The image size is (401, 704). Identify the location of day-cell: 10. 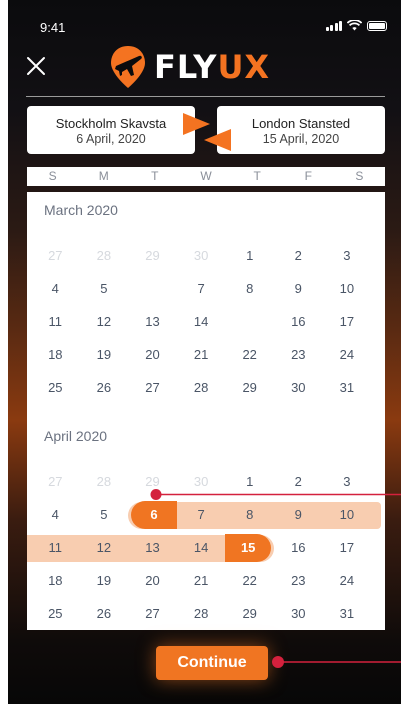
(347, 289).